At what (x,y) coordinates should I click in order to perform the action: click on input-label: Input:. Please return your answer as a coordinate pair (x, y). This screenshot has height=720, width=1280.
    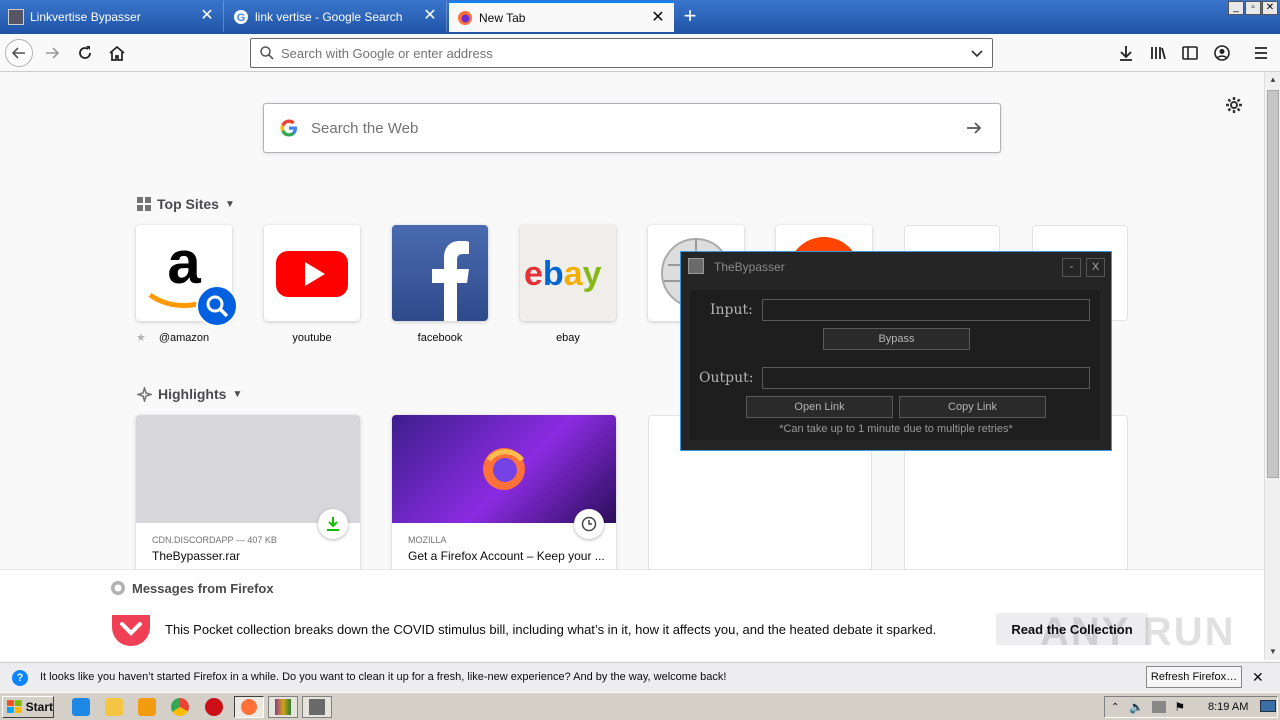
    Looking at the image, I should click on (731, 310).